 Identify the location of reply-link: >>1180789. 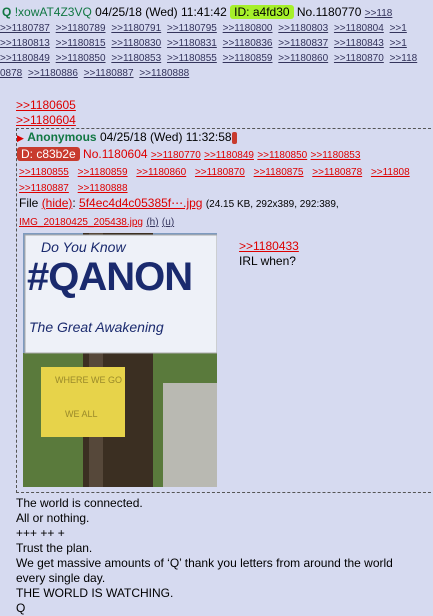
(81, 28).